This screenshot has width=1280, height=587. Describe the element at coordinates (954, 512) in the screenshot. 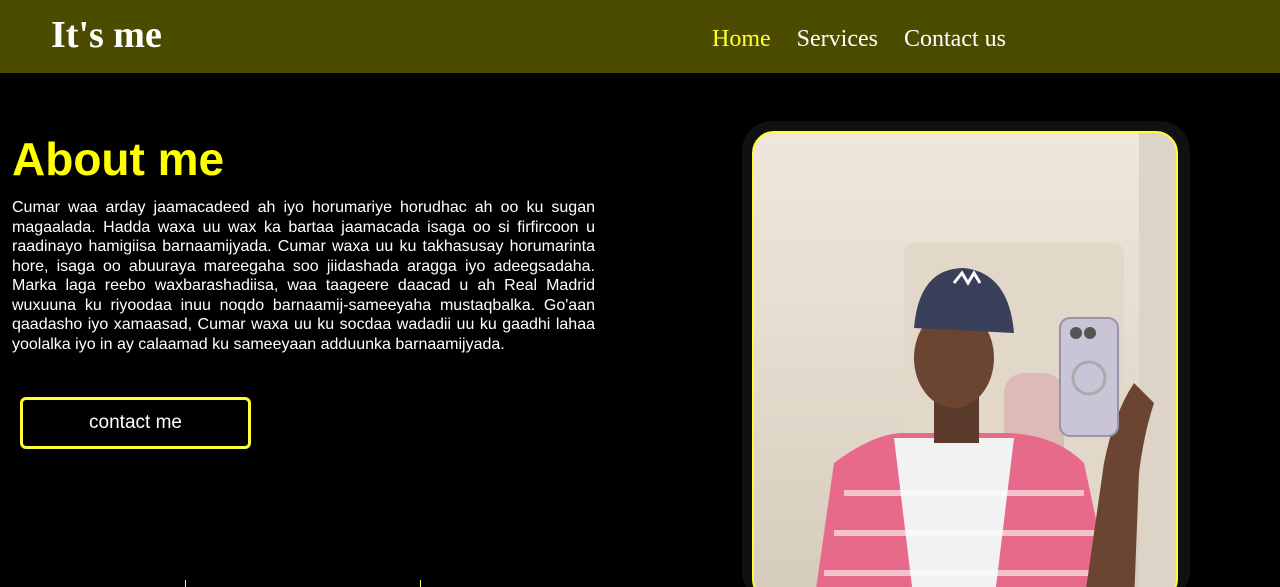

I see `tshirt` at that location.